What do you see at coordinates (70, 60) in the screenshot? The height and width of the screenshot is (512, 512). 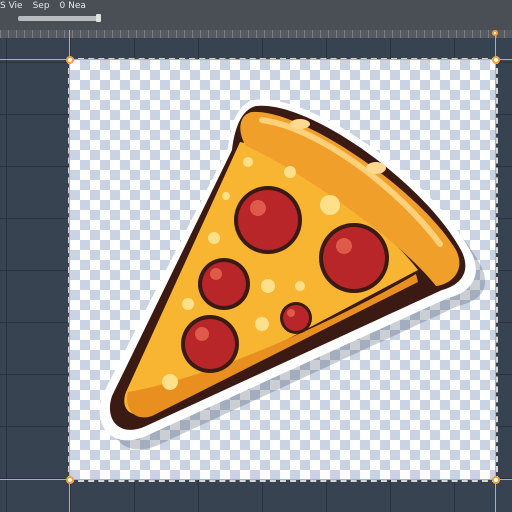 I see `transform-handle-top-left` at bounding box center [70, 60].